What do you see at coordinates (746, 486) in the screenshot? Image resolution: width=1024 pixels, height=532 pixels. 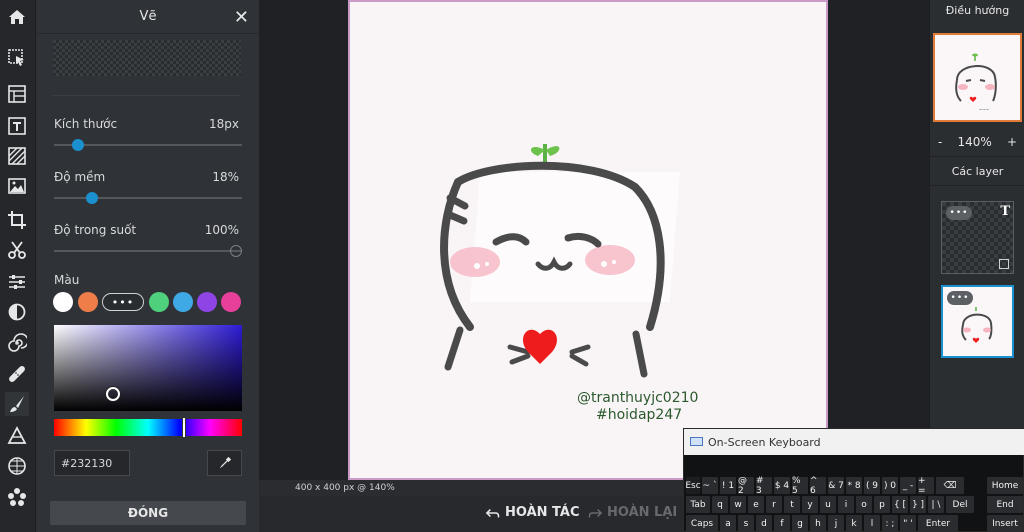 I see `key: @ 2` at bounding box center [746, 486].